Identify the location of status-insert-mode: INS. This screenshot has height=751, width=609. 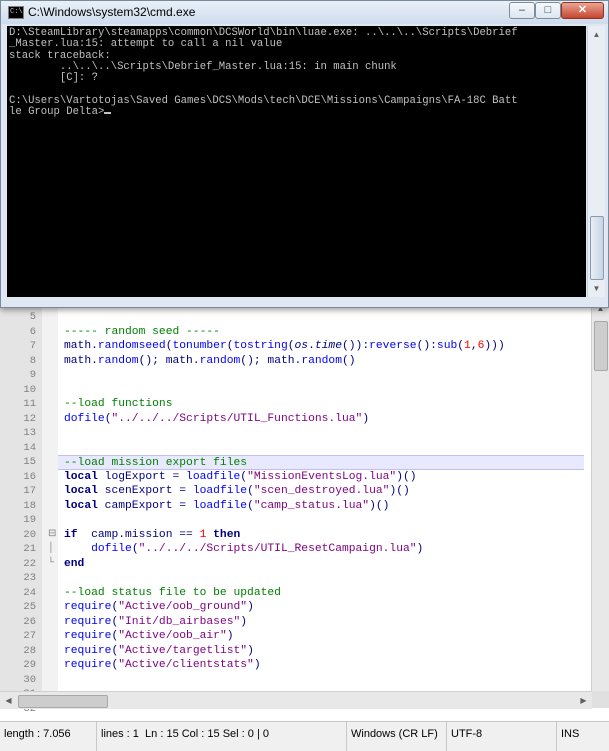
(583, 736).